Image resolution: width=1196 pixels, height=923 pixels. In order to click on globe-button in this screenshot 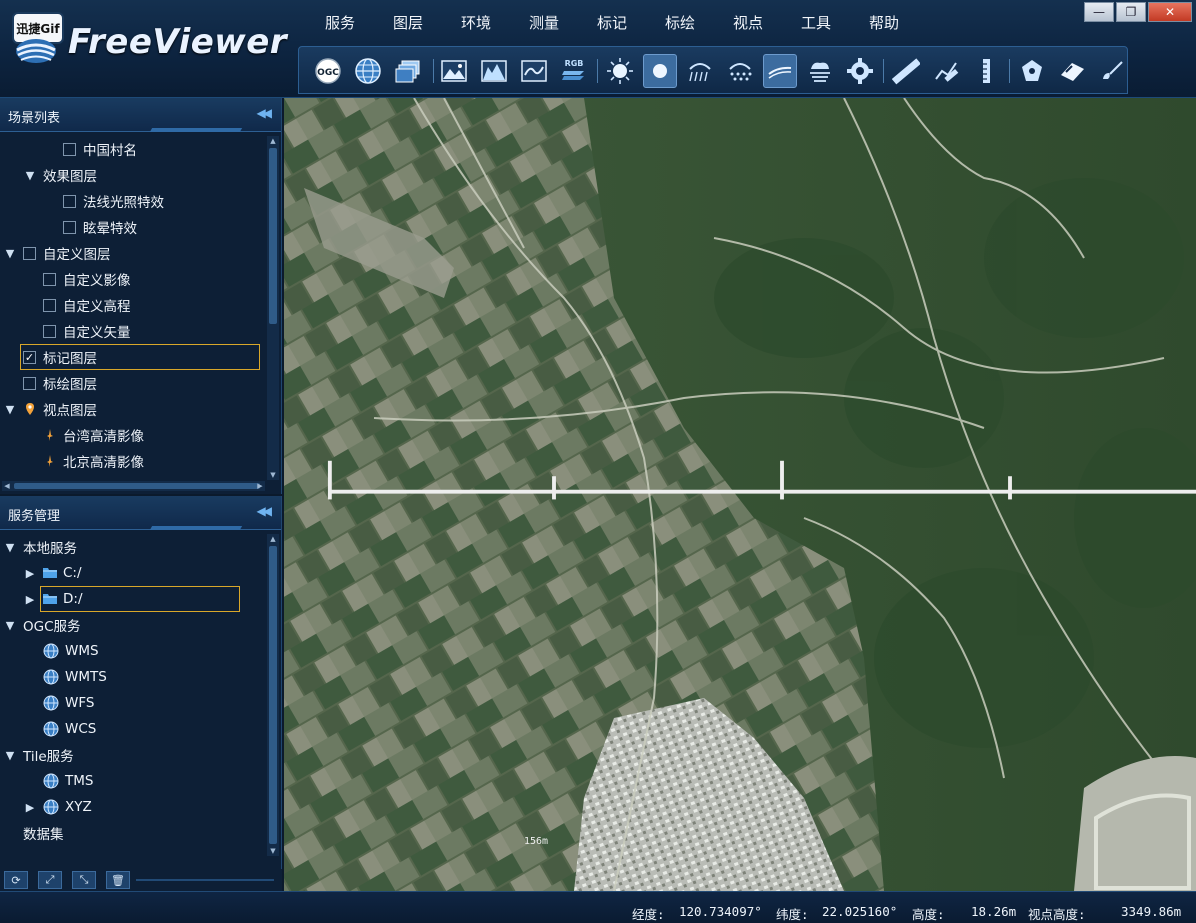, I will do `click(368, 71)`.